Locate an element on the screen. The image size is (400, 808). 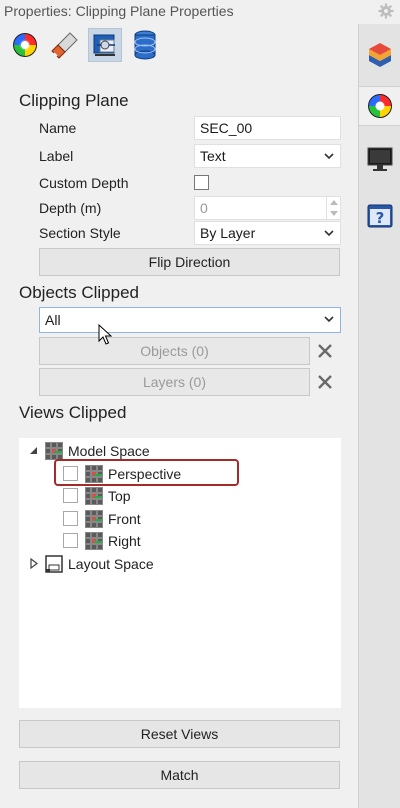
layout-page-icon is located at coordinates (54, 564).